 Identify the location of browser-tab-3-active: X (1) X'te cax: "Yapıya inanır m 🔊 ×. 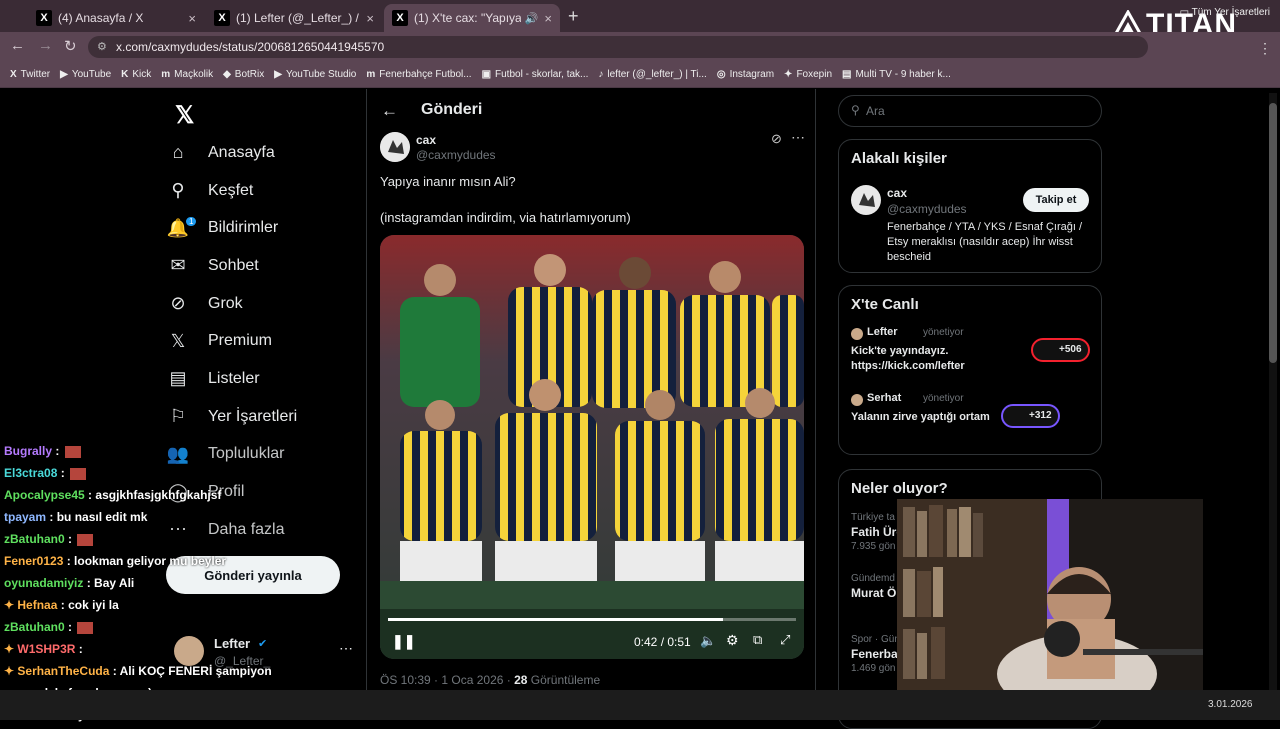
(472, 18).